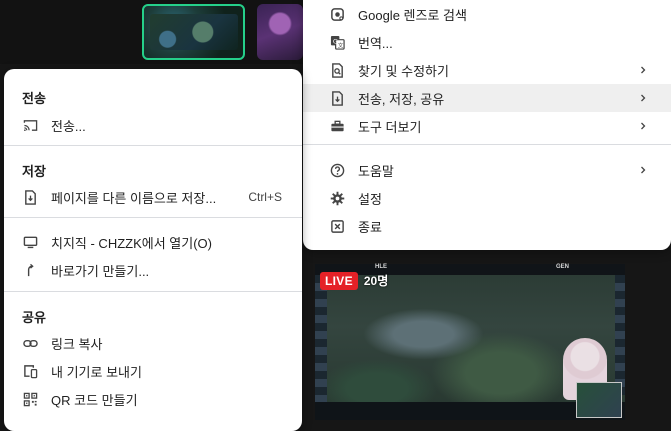 The image size is (671, 431). What do you see at coordinates (34, 98) in the screenshot?
I see `section-title-cast: 전송` at bounding box center [34, 98].